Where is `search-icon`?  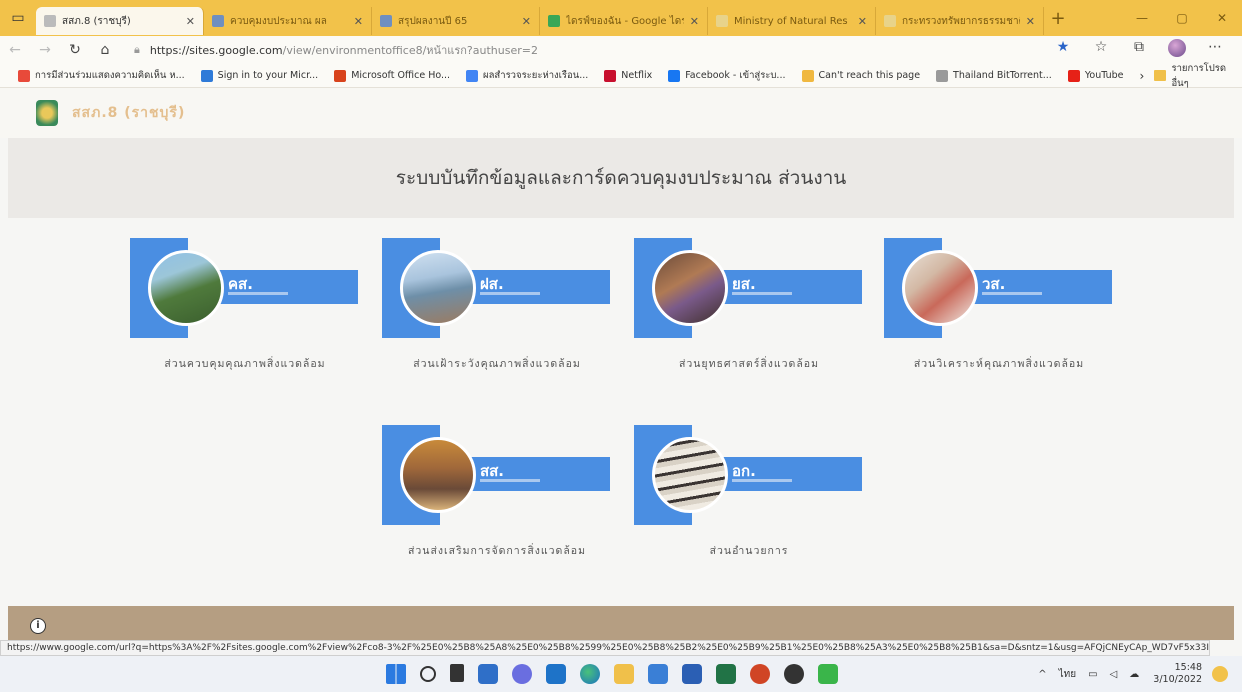
search-icon is located at coordinates (428, 674).